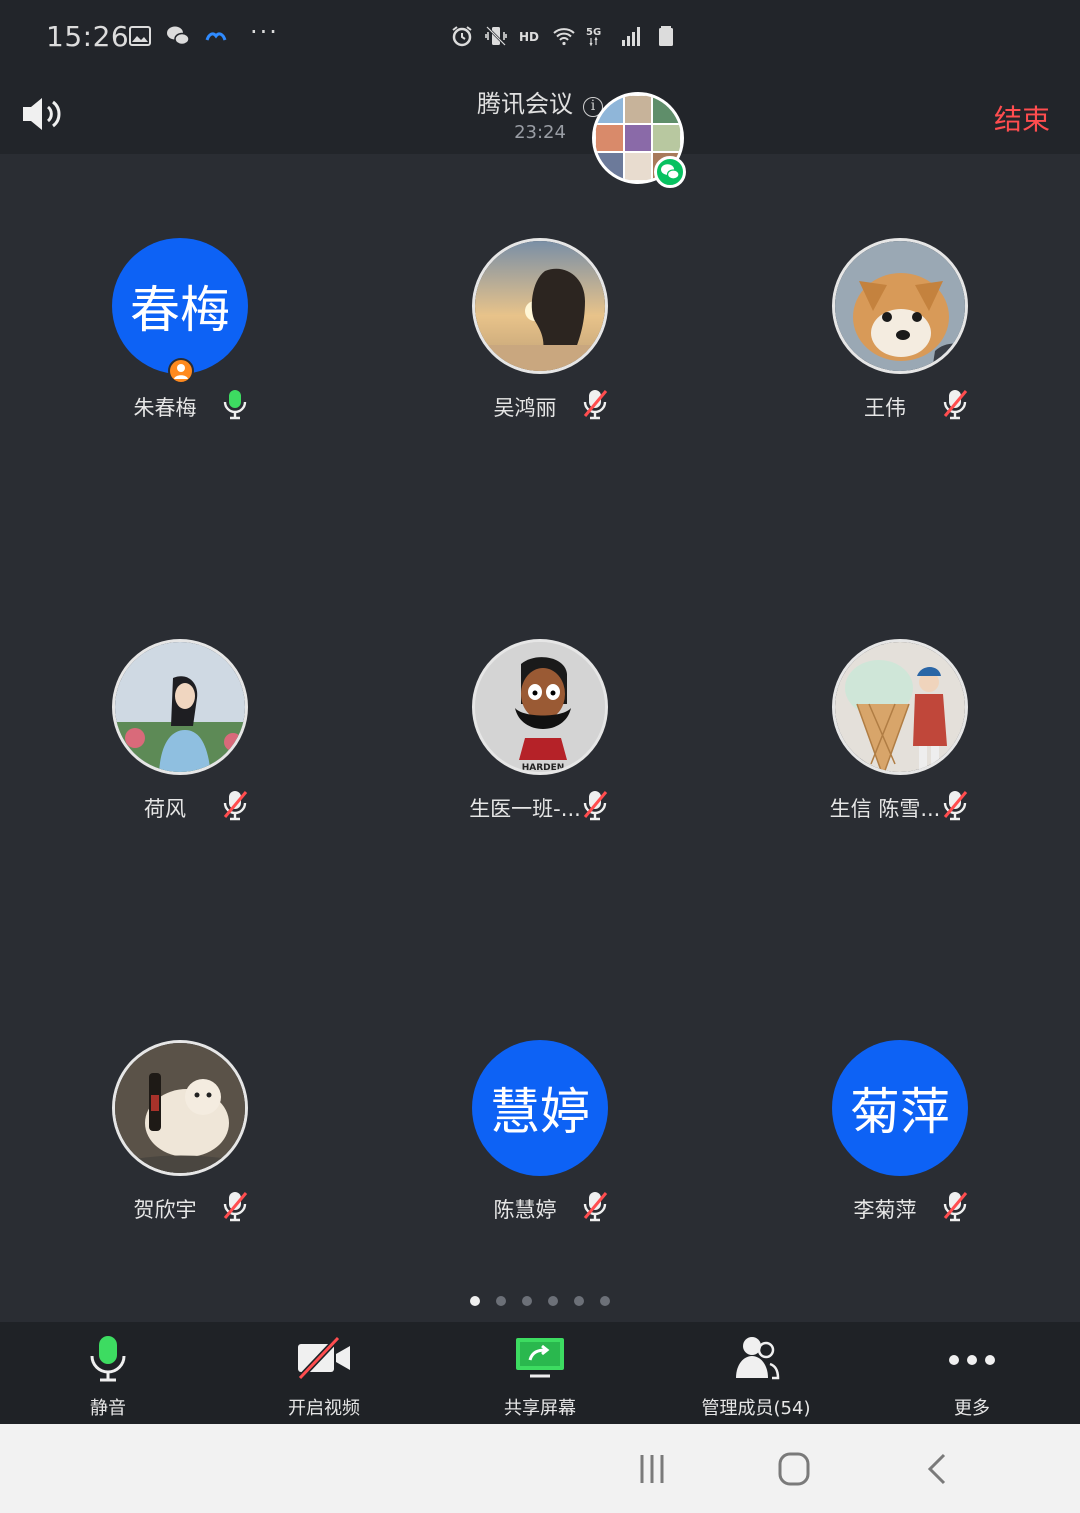  Describe the element at coordinates (540, 132) in the screenshot. I see `meeting-timer: 23:24` at that location.